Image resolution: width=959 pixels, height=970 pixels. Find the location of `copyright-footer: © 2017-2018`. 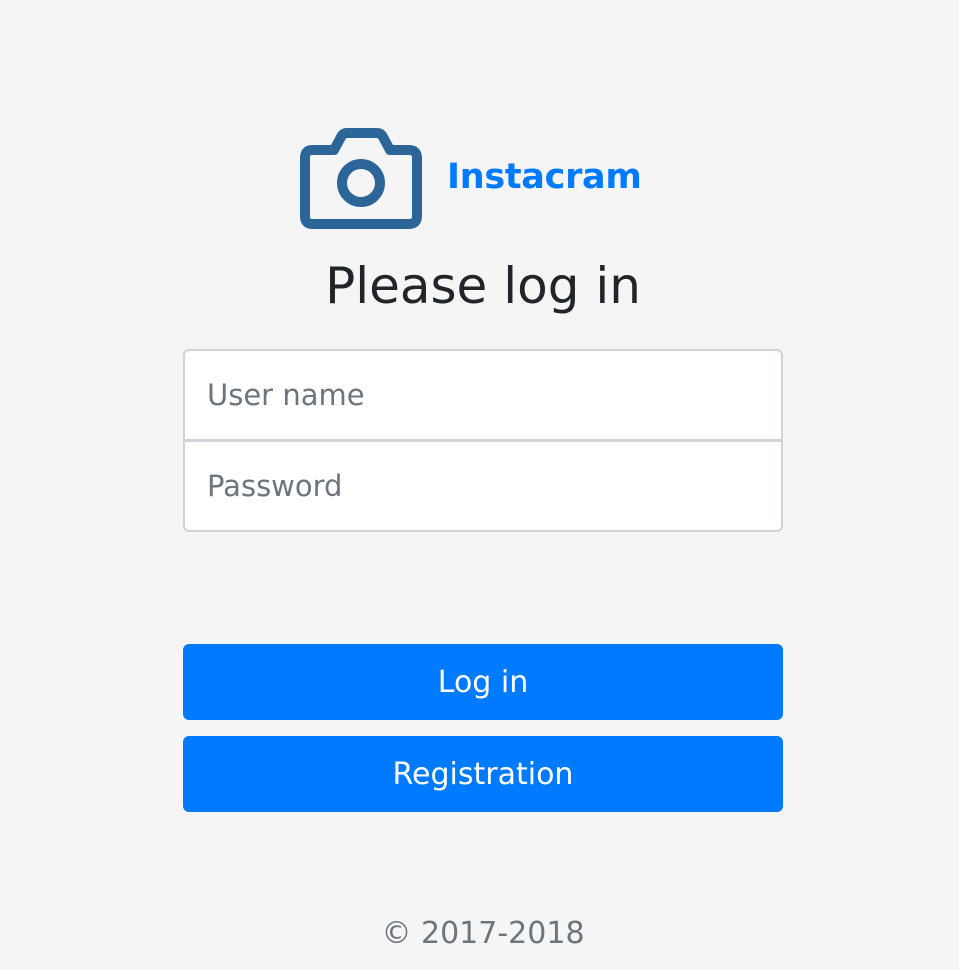

copyright-footer: © 2017-2018 is located at coordinates (483, 933).